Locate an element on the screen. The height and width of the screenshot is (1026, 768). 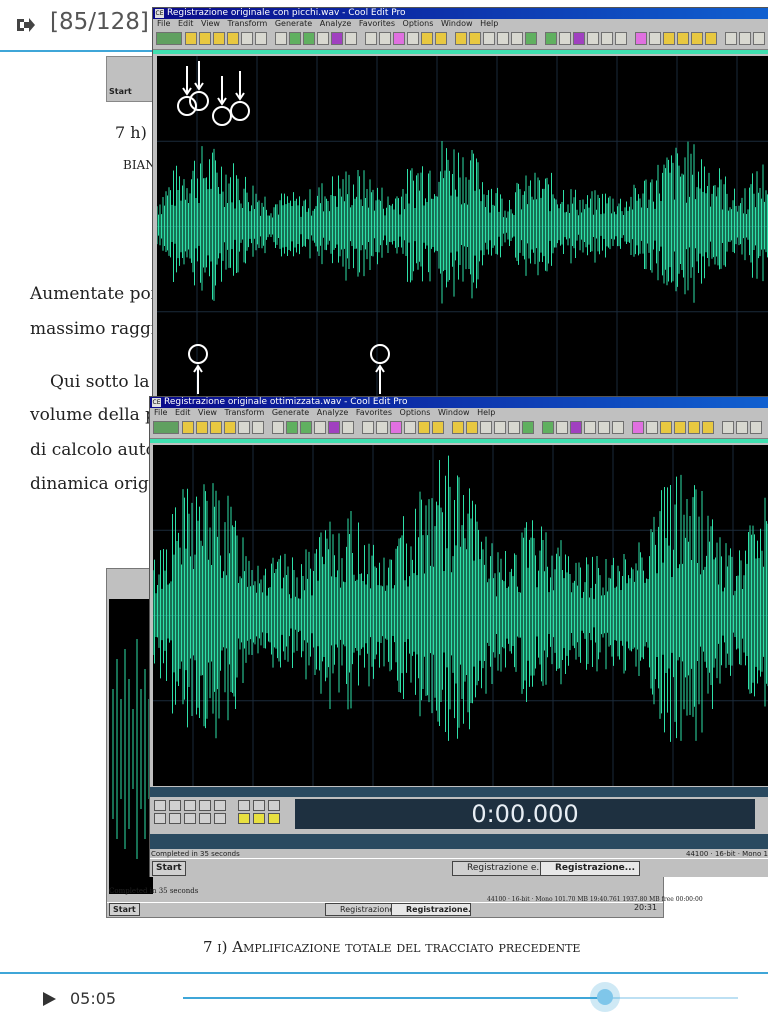
menu-view: View is located at coordinates (207, 412).